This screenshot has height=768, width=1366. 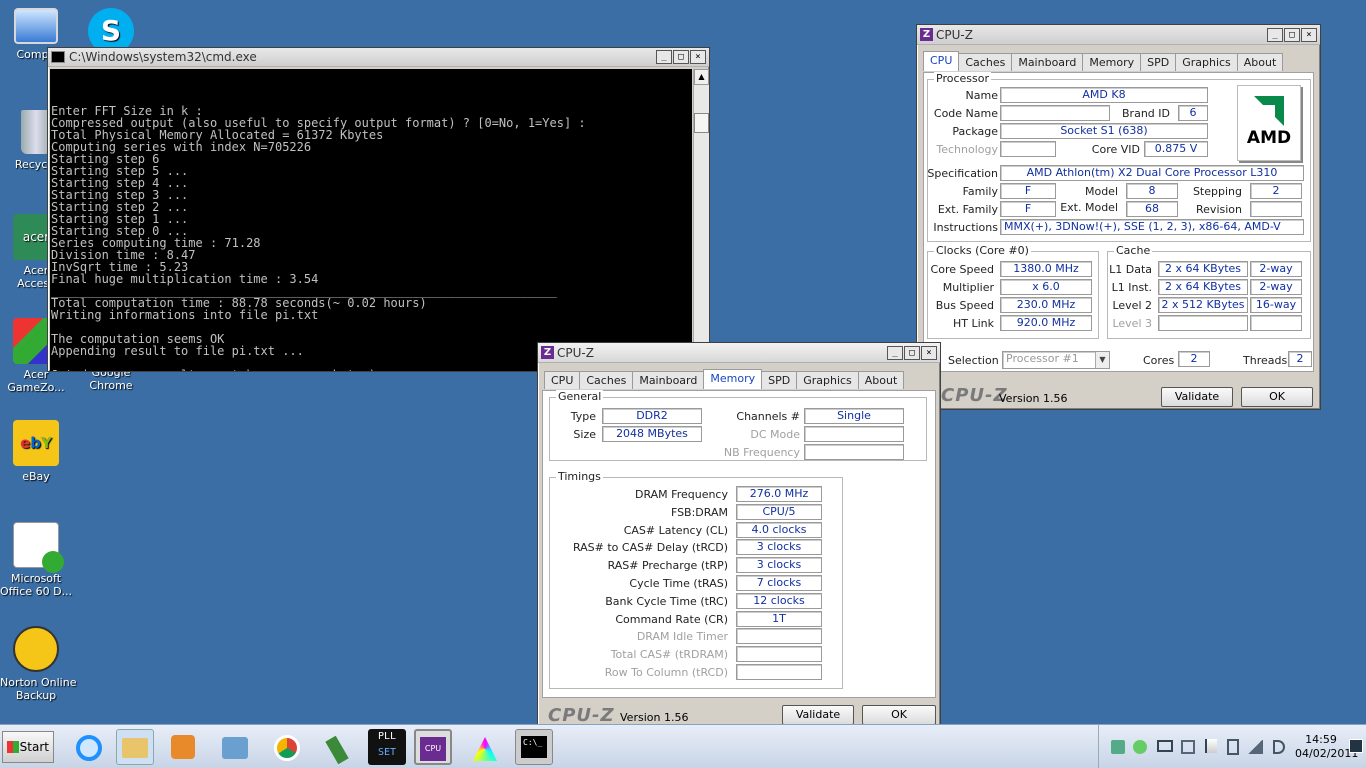 I want to click on amd-arrow-icon, so click(x=1269, y=111).